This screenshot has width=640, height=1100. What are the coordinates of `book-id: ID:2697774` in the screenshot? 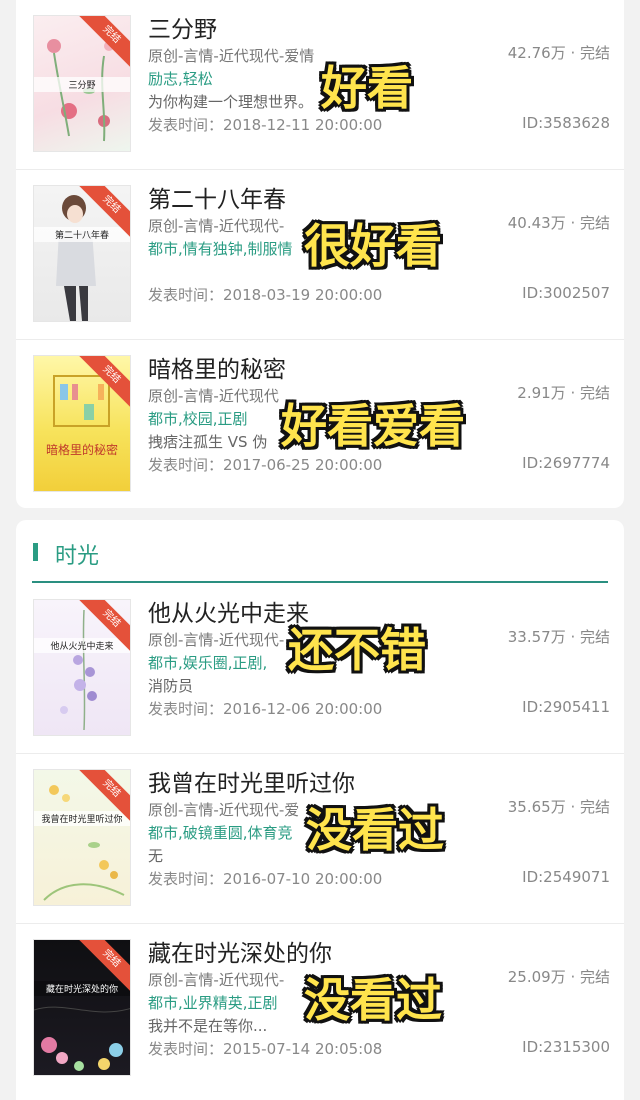 It's located at (566, 463).